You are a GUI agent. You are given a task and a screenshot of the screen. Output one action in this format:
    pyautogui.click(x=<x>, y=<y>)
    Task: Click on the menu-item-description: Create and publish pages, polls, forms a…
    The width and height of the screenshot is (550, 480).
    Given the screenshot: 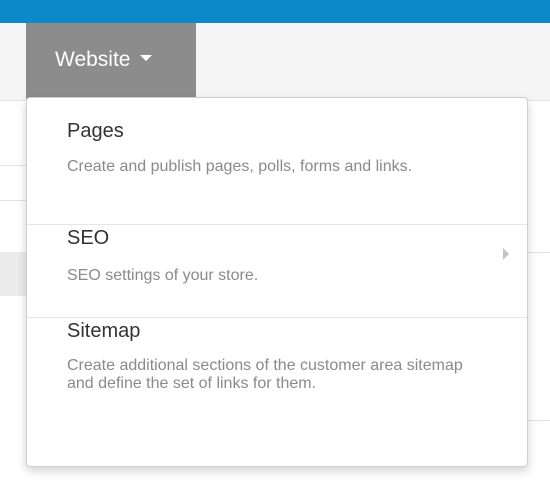 What is the action you would take?
    pyautogui.click(x=240, y=166)
    